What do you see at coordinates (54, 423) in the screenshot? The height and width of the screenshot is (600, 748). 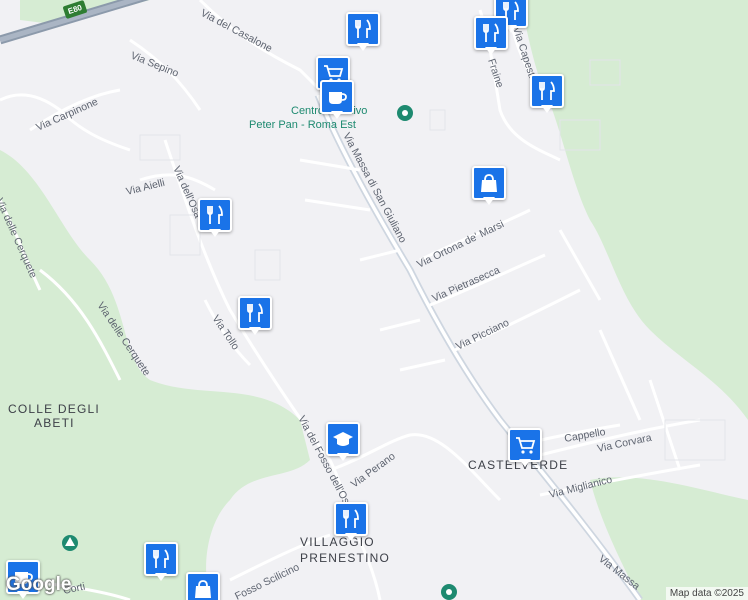 I see `area-label-colle-degli-abeti-2: ABETI` at bounding box center [54, 423].